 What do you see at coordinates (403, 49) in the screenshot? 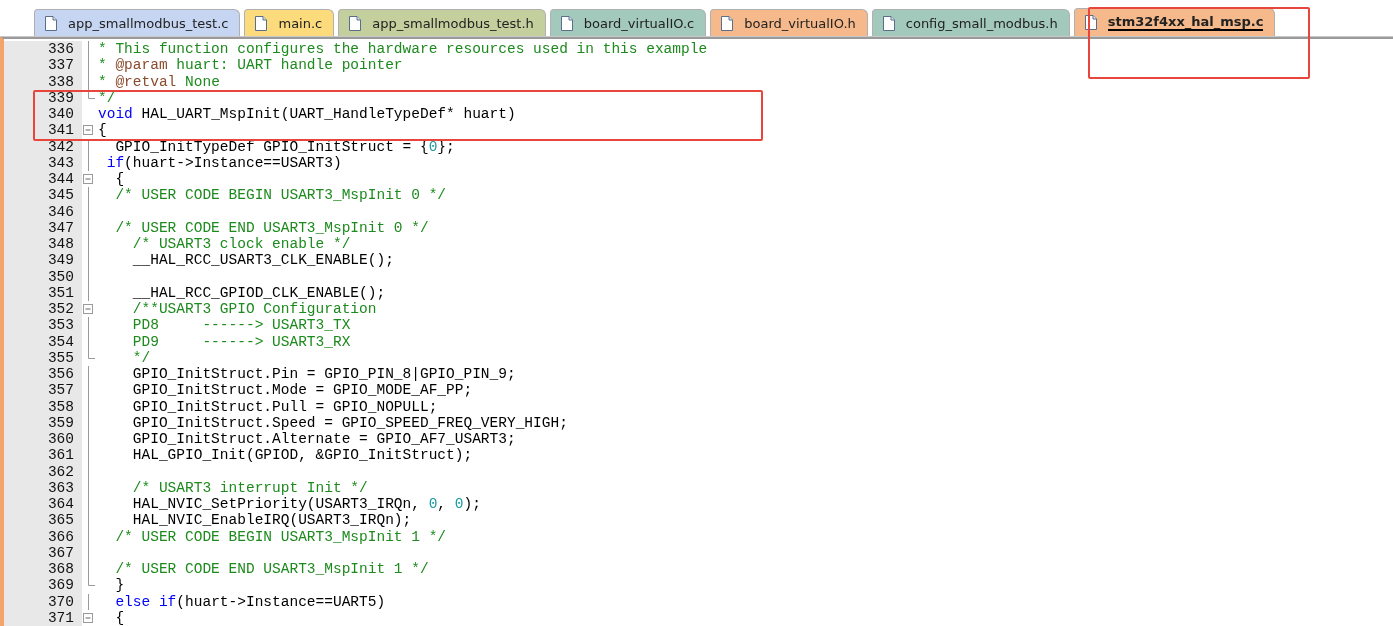
I see `code-line: * This function configures the hardware resources used in this example` at bounding box center [403, 49].